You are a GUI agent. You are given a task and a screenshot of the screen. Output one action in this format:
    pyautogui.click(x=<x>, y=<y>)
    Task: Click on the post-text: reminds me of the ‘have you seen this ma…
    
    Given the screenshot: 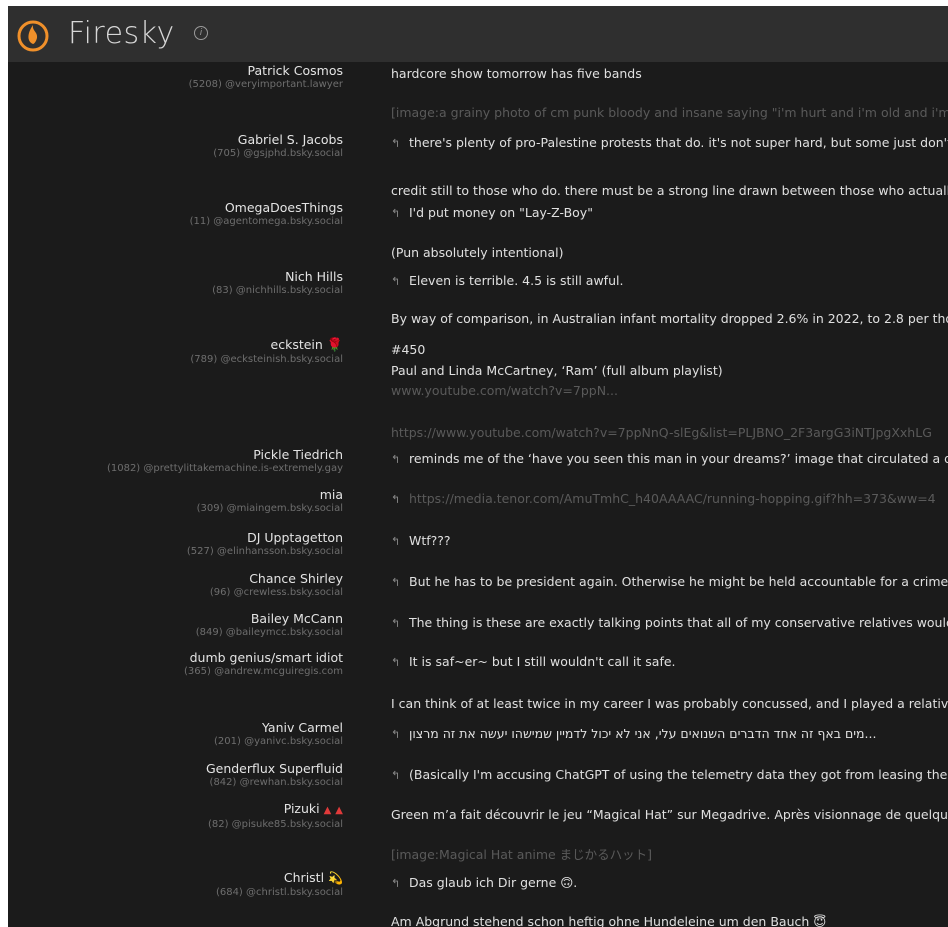 What is the action you would take?
    pyautogui.click(x=678, y=458)
    